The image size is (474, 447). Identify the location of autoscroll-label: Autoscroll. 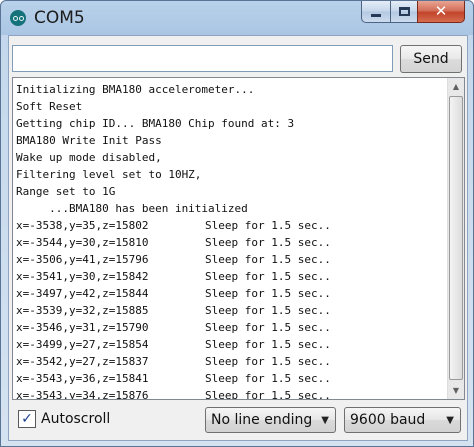
(76, 419).